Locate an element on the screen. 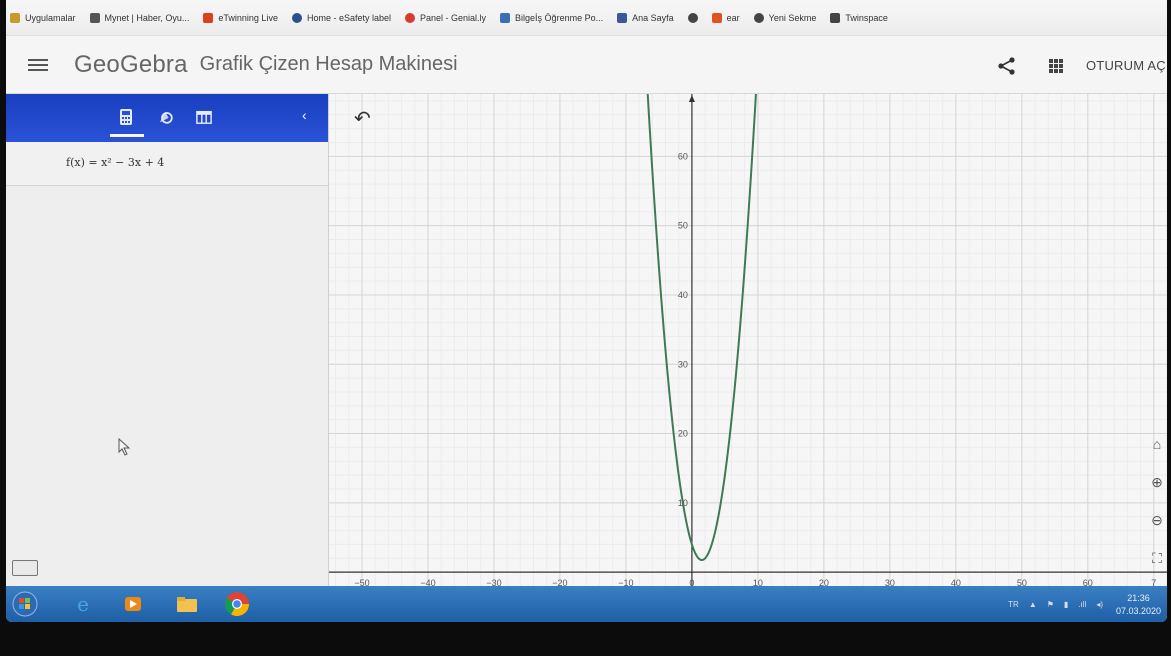  tray-item-3: ▮ is located at coordinates (1066, 604).